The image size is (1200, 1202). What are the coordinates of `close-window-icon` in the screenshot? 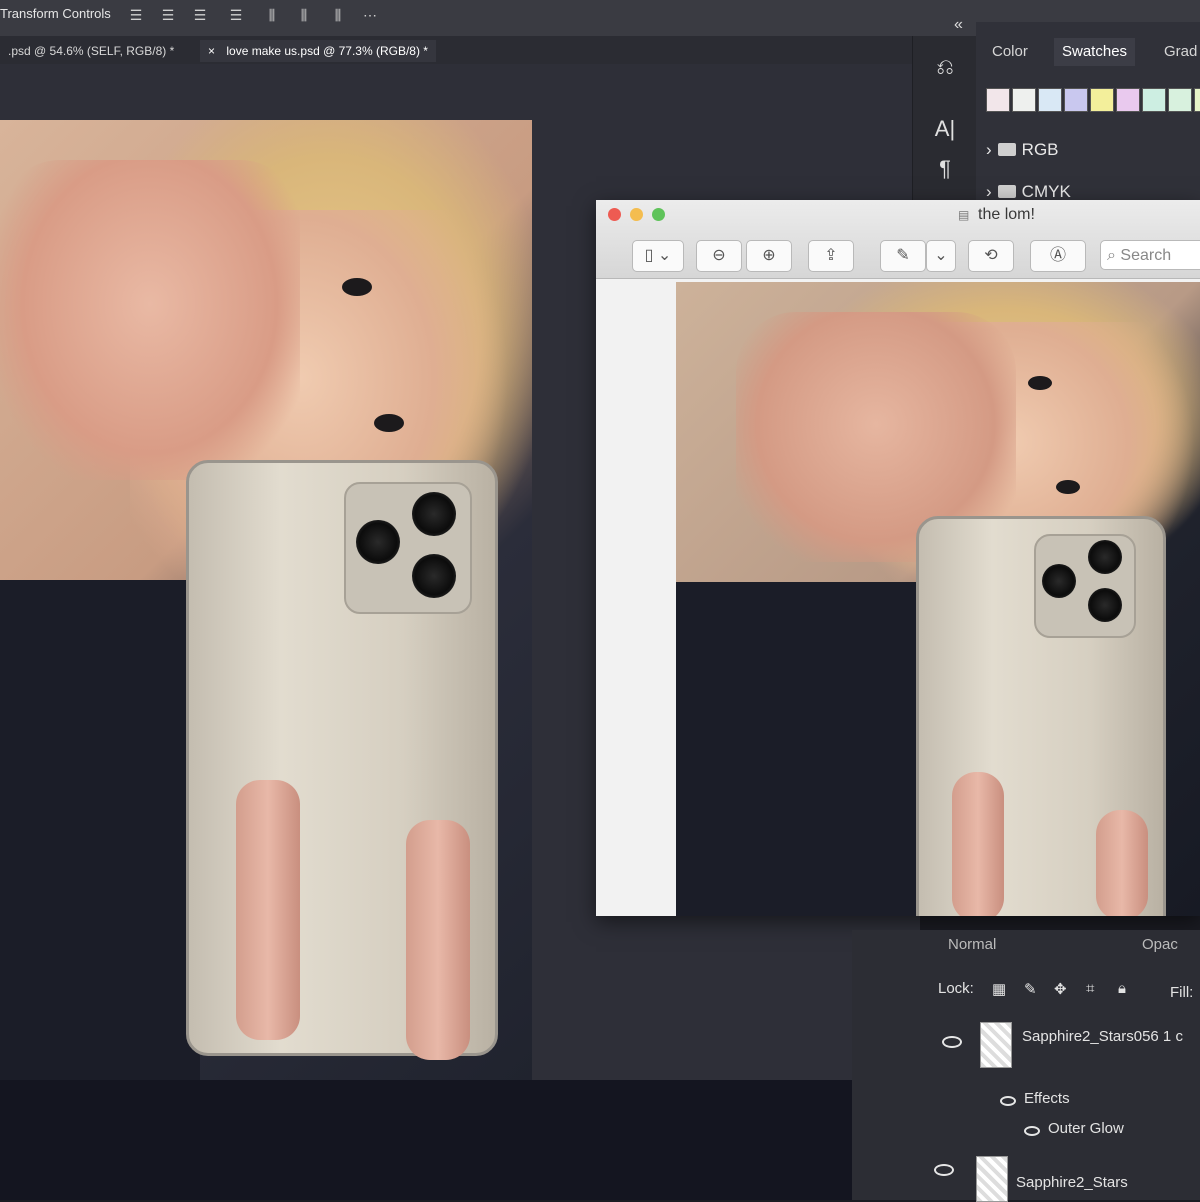 It's located at (614, 214).